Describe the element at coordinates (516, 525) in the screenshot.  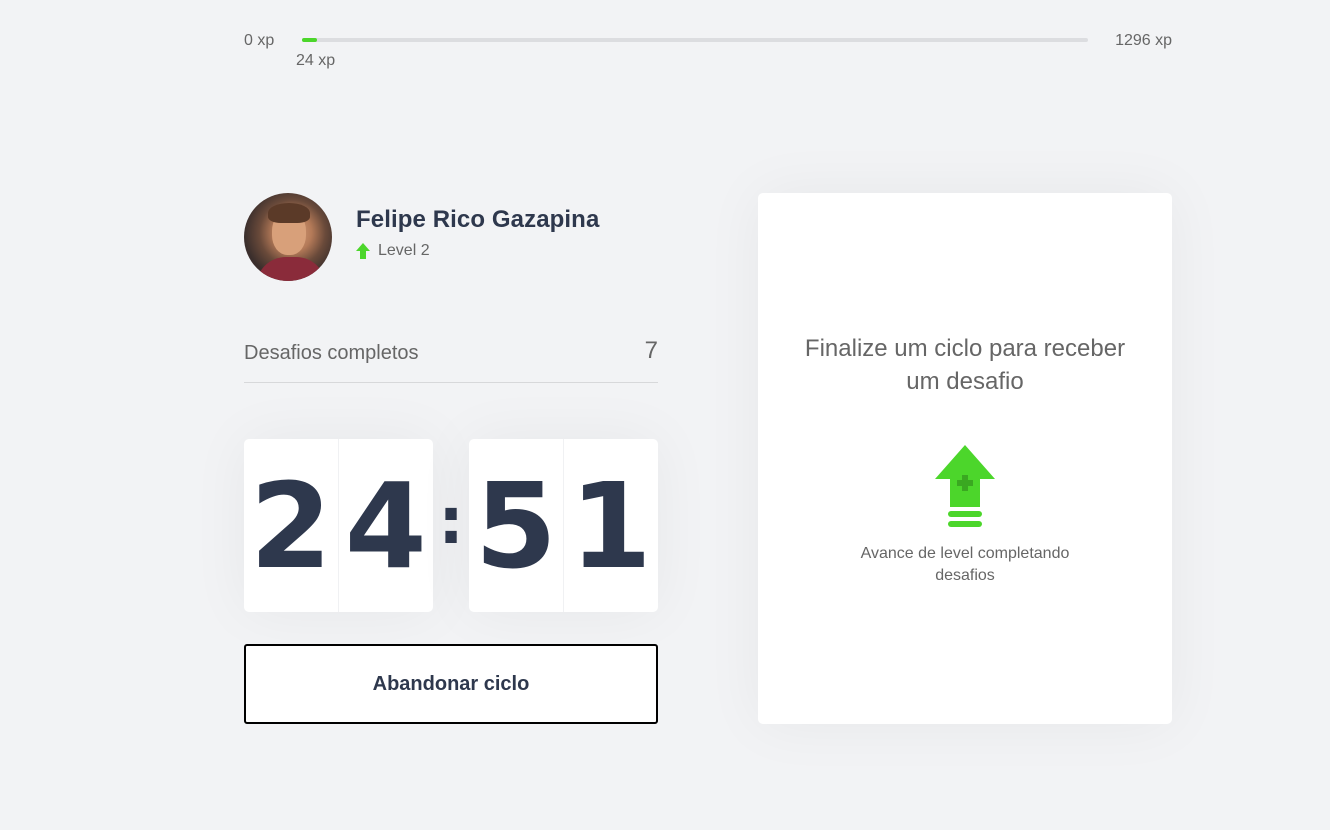
I see `second-digit-left: 5` at that location.